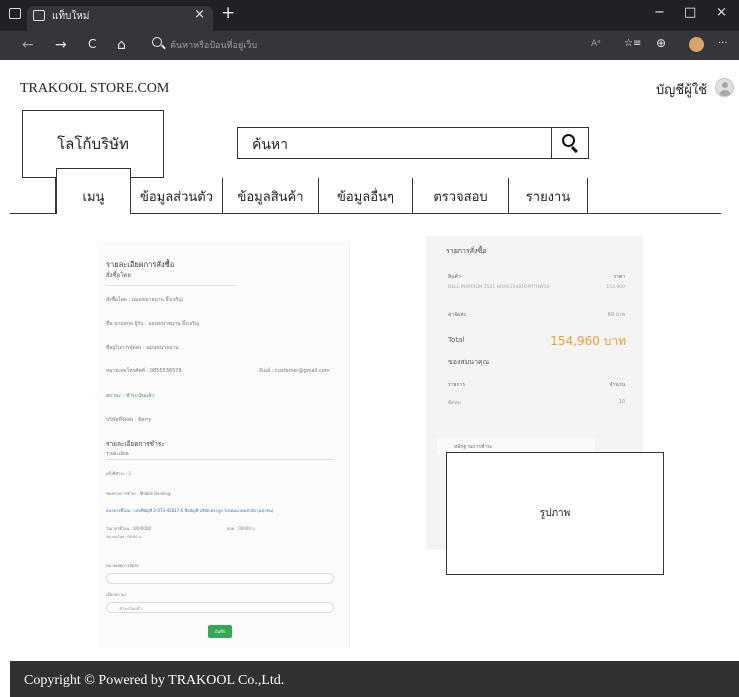  I want to click on tab-personal-info-label: ข้อมูลส่วนตัว, so click(176, 196).